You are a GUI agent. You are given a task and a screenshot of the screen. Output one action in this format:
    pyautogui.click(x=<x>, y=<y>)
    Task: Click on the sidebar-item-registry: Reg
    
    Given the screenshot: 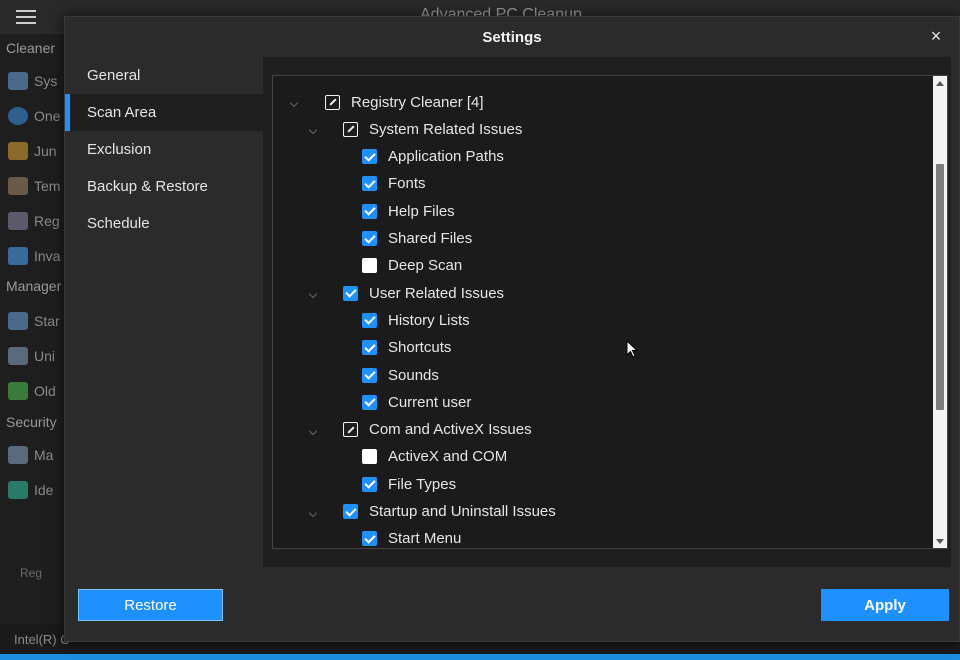 What is the action you would take?
    pyautogui.click(x=36, y=221)
    